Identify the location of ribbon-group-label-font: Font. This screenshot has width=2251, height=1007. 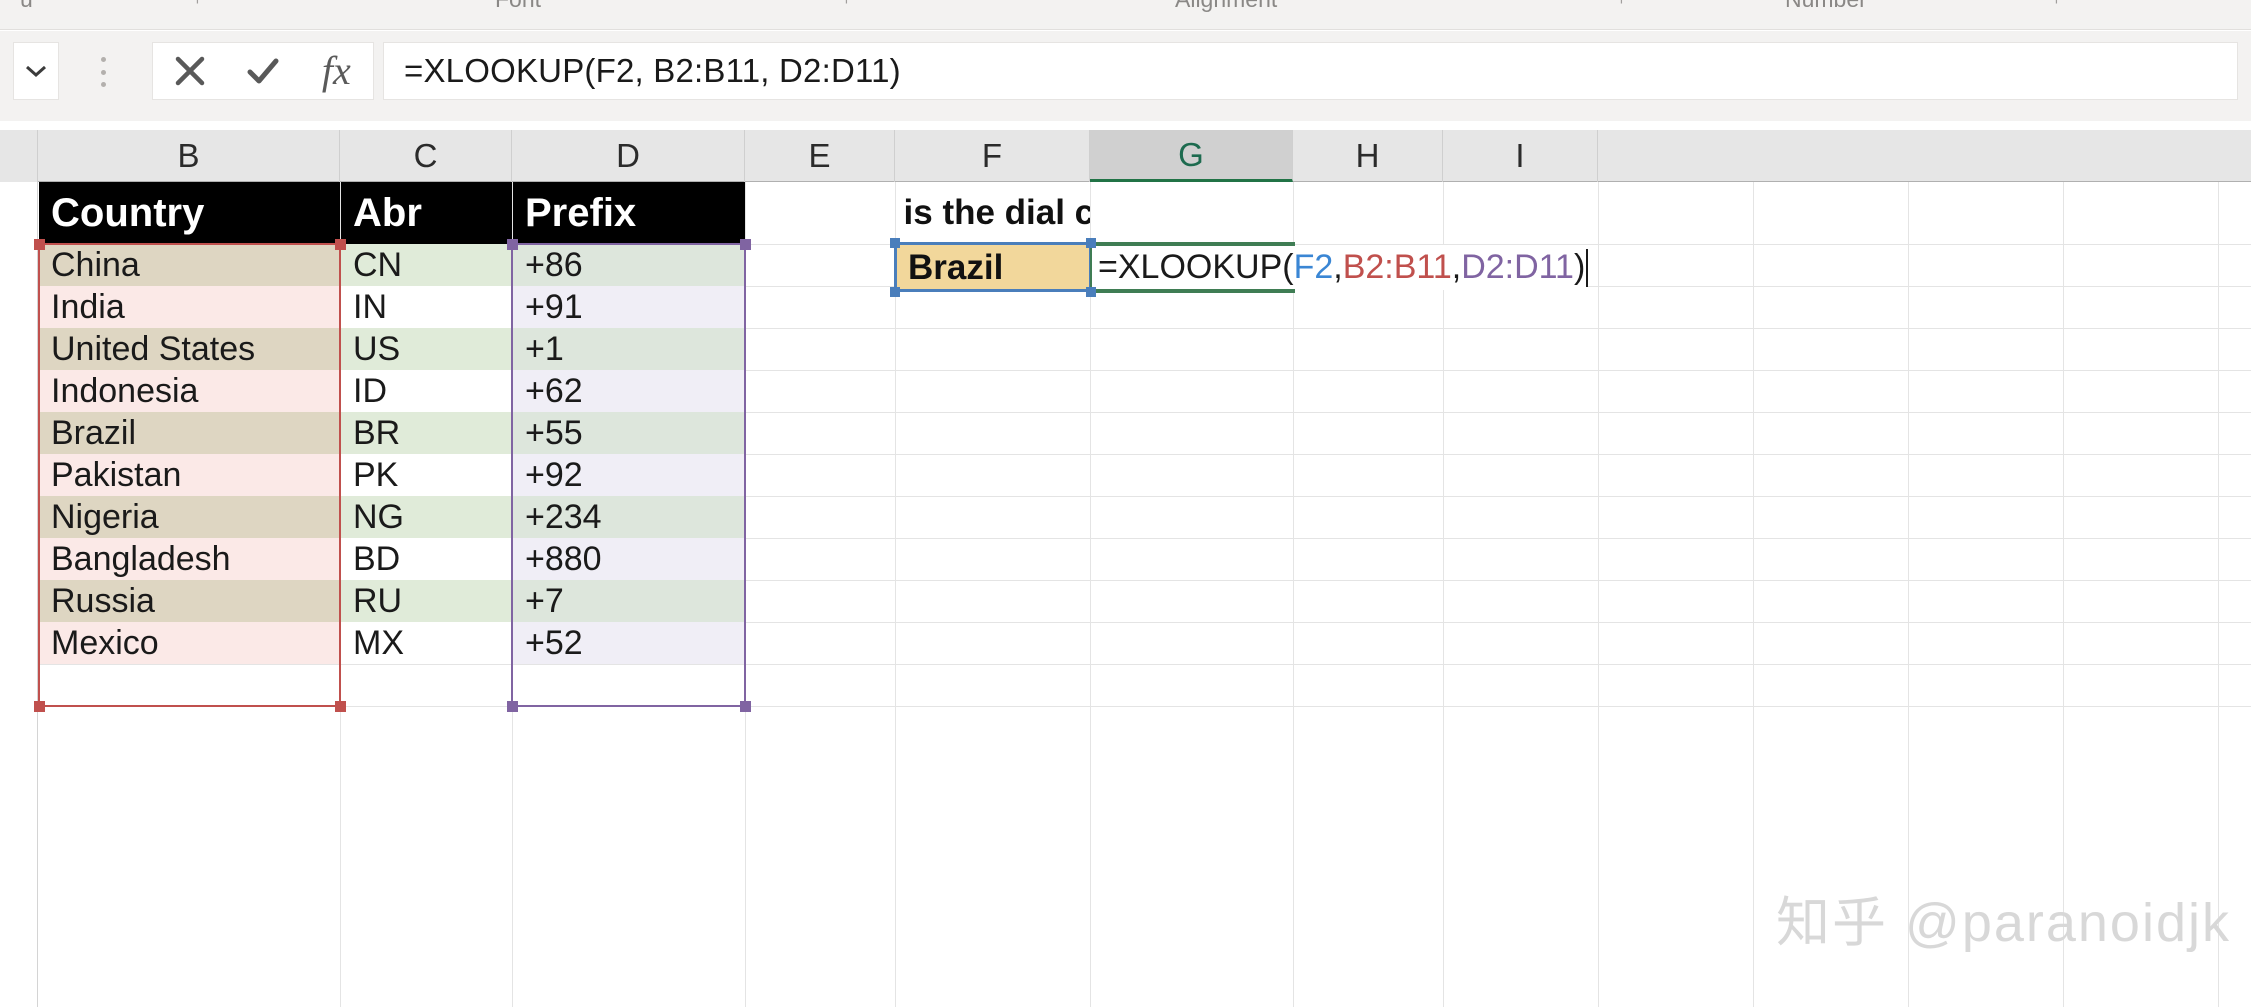
(518, 6).